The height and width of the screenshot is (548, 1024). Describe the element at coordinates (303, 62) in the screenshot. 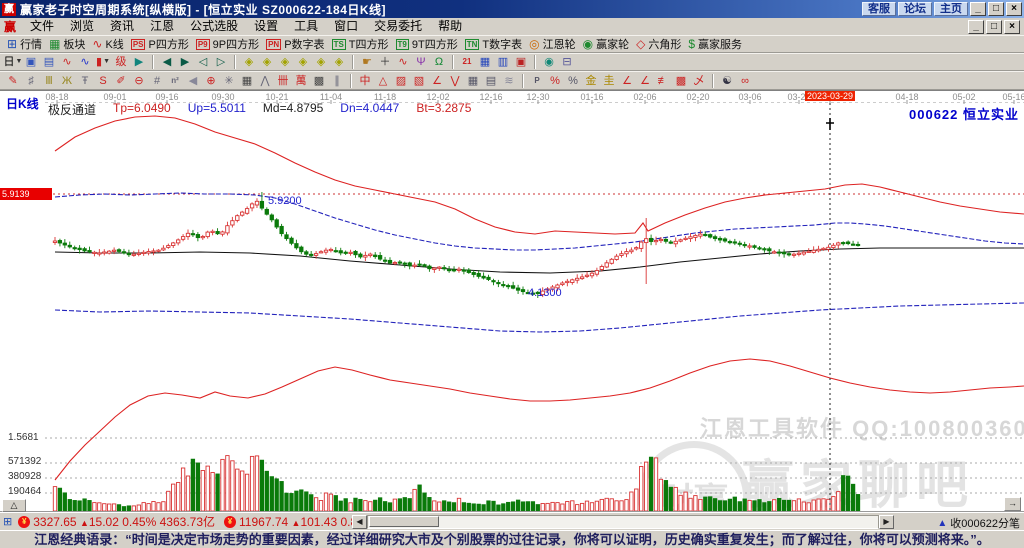

I see `zoom-in-v-icon: ◈` at that location.